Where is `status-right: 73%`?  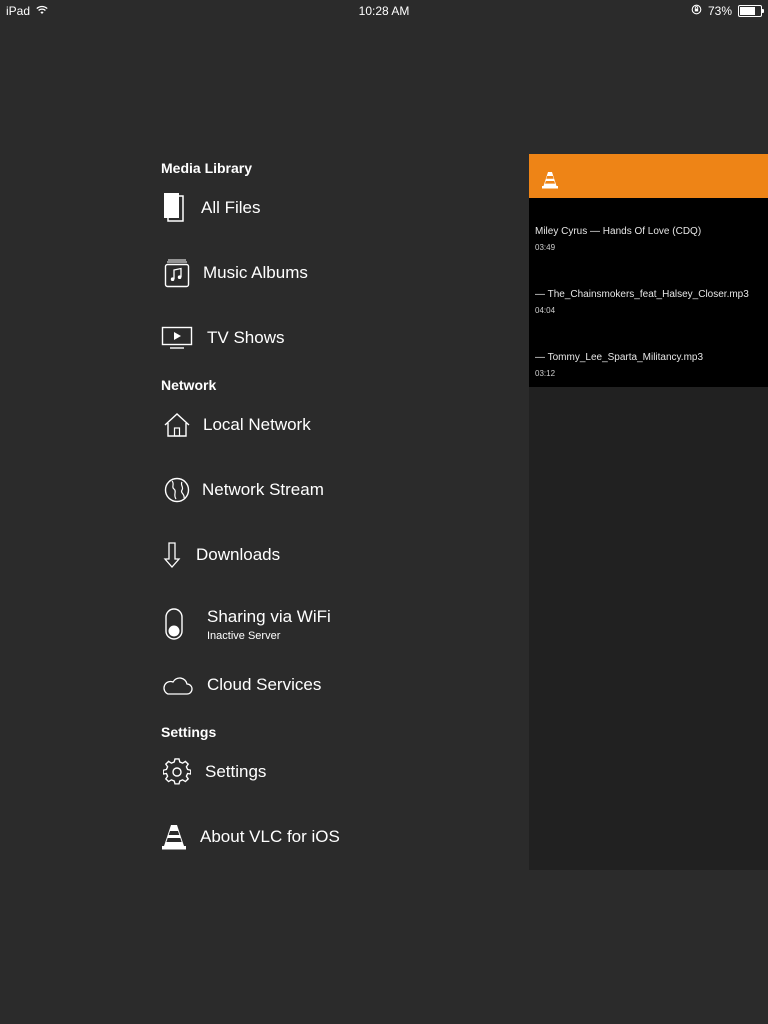
status-right: 73% is located at coordinates (727, 11).